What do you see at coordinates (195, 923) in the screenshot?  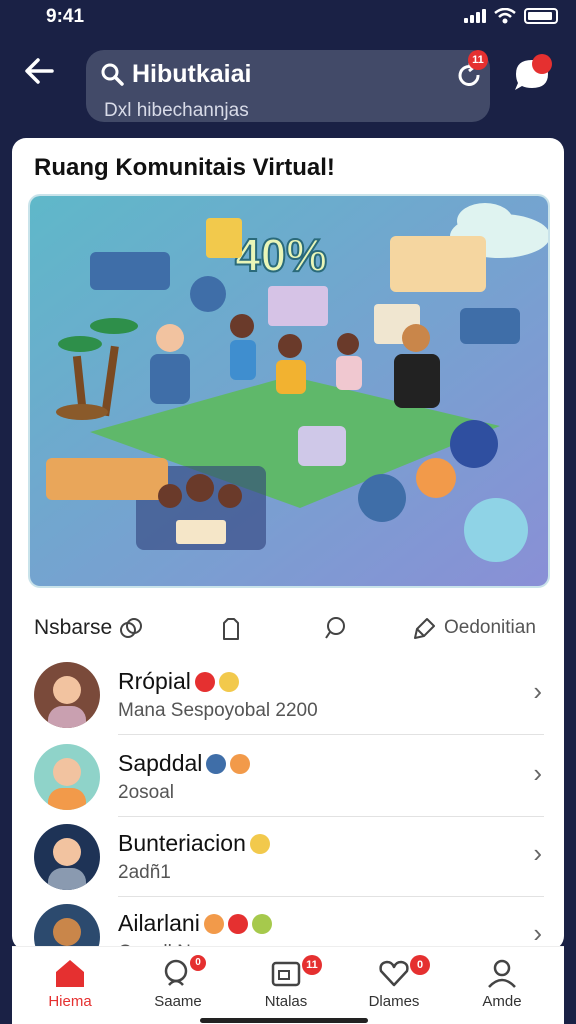 I see `list-item-name: Ailarlani` at bounding box center [195, 923].